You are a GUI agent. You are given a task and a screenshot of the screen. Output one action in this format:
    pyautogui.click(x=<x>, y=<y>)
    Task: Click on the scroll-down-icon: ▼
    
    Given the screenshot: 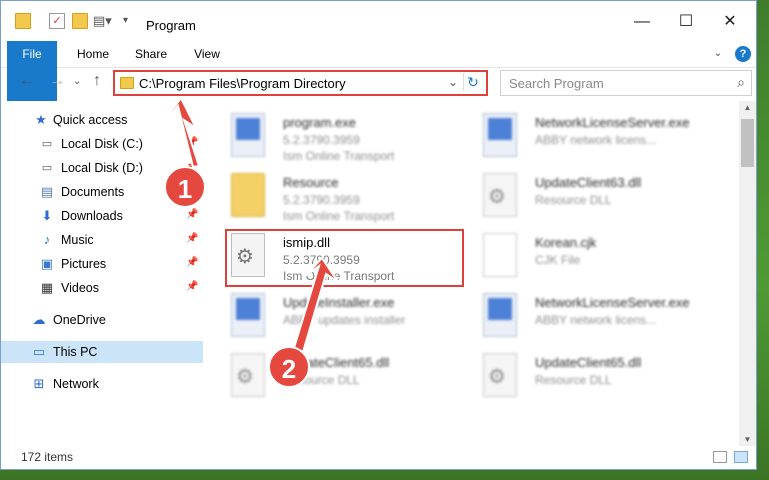 What is the action you would take?
    pyautogui.click(x=747, y=439)
    